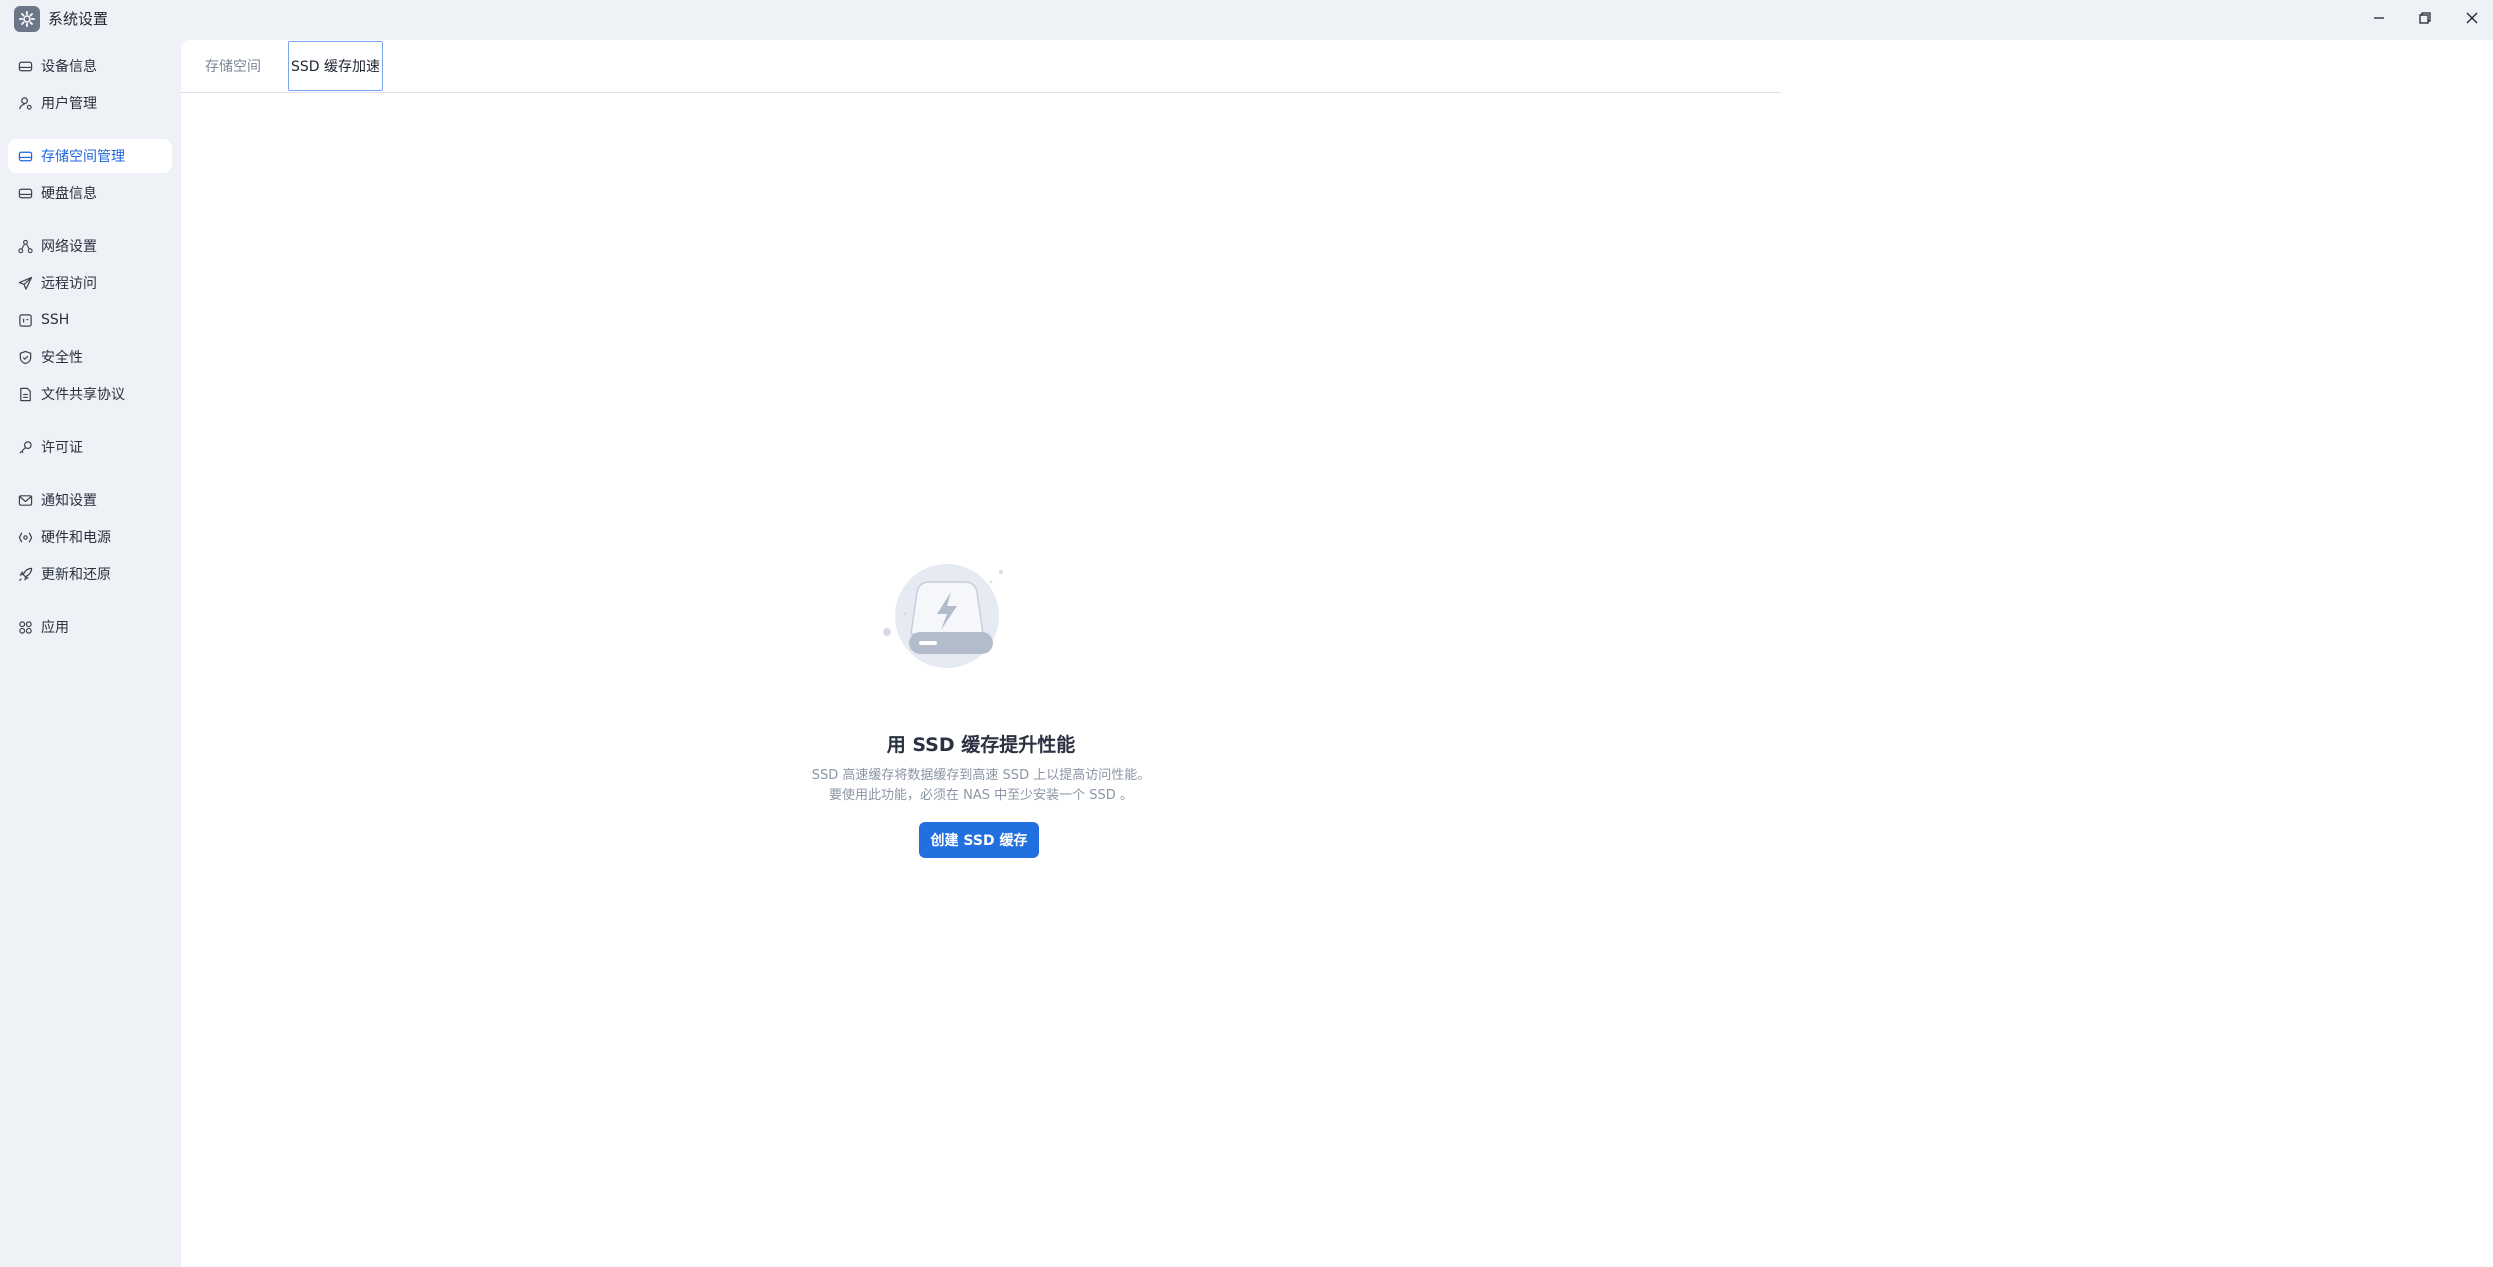  What do you see at coordinates (62, 448) in the screenshot?
I see `sidebar-item-label: 许可证` at bounding box center [62, 448].